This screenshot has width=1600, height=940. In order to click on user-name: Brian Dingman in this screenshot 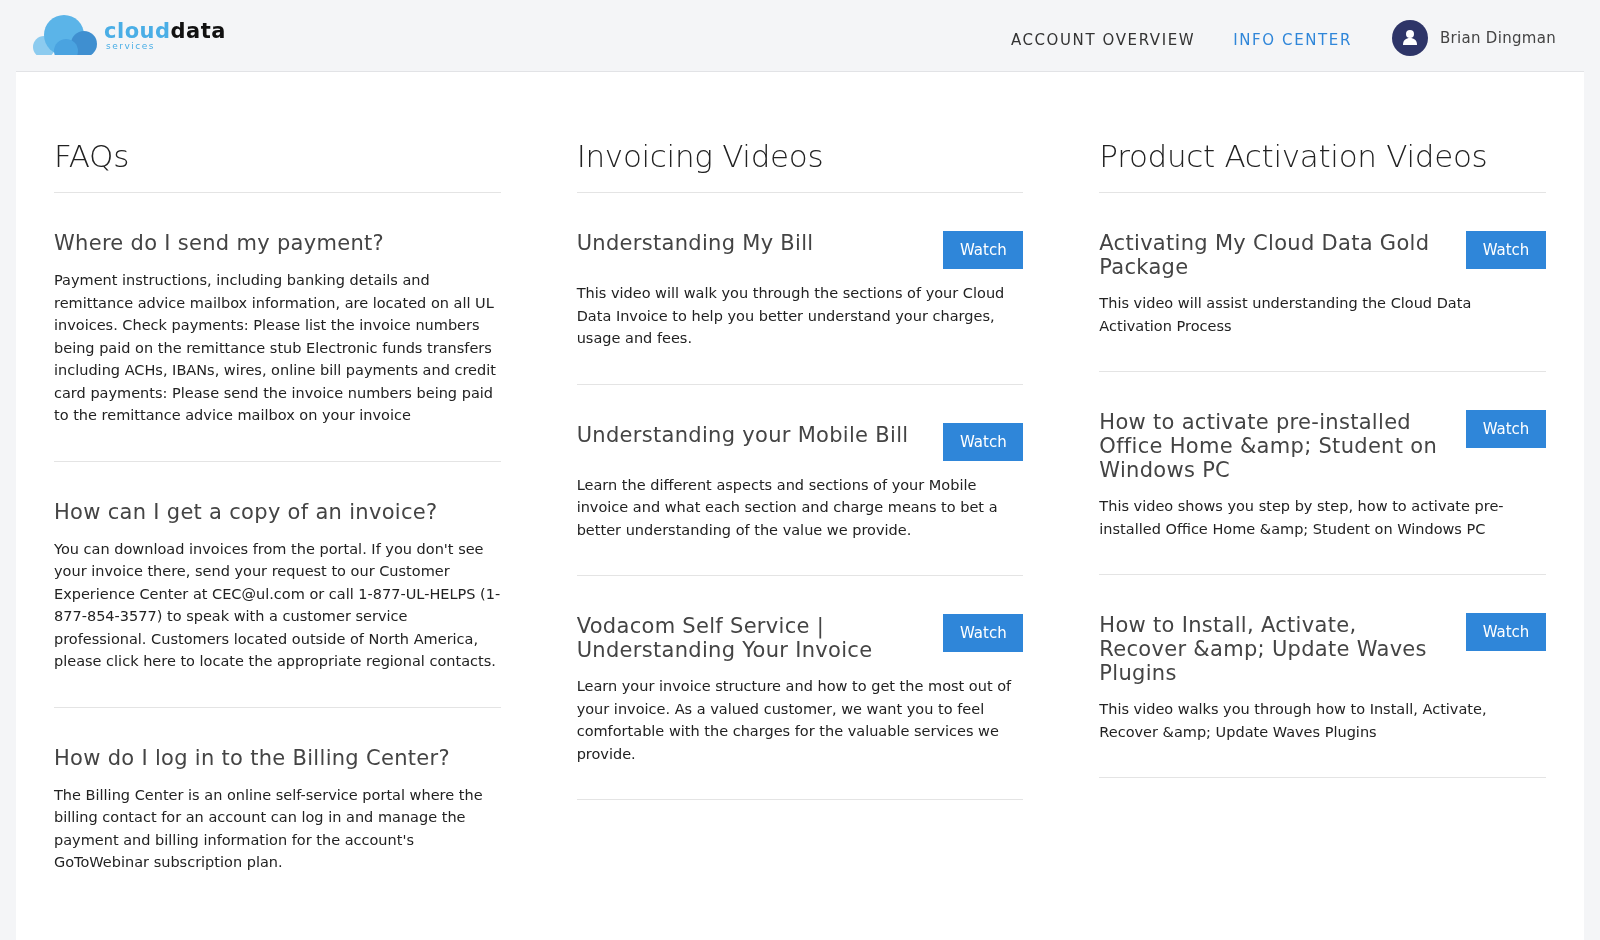, I will do `click(1497, 37)`.